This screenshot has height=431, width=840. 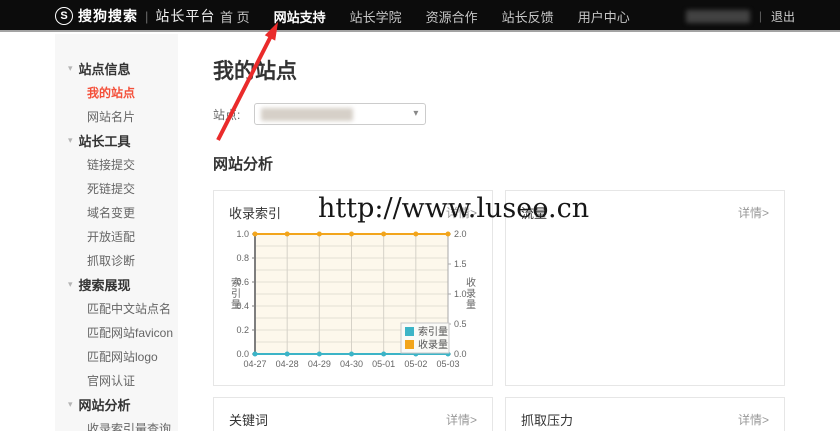 I want to click on svg-text: 2.0, so click(x=460, y=234).